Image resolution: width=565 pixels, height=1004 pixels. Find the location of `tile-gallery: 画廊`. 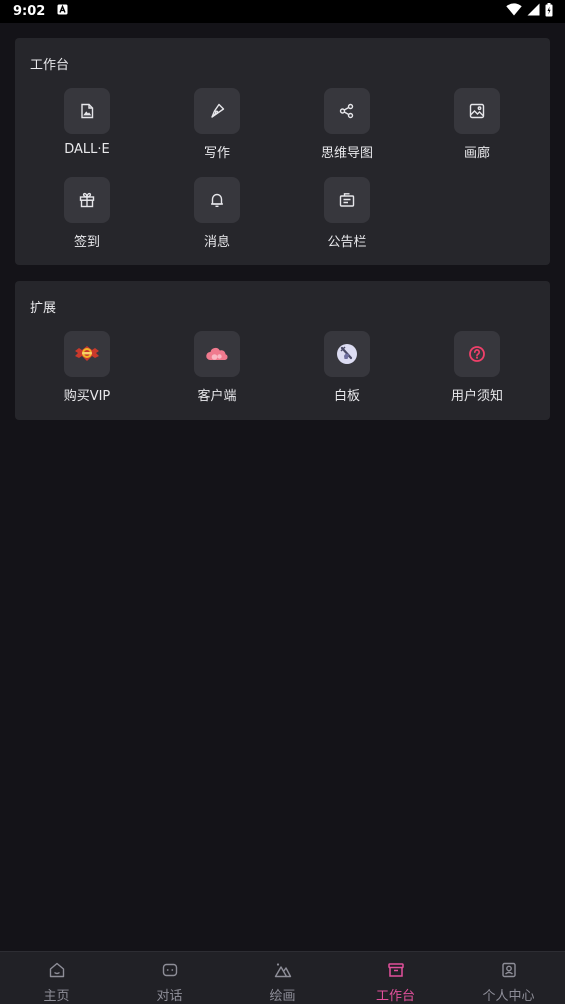

tile-gallery: 画廊 is located at coordinates (477, 124).